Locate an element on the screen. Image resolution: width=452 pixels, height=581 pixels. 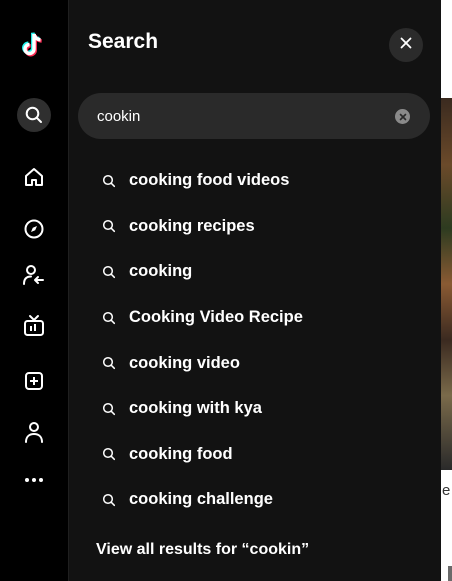
nav-more is located at coordinates (34, 480).